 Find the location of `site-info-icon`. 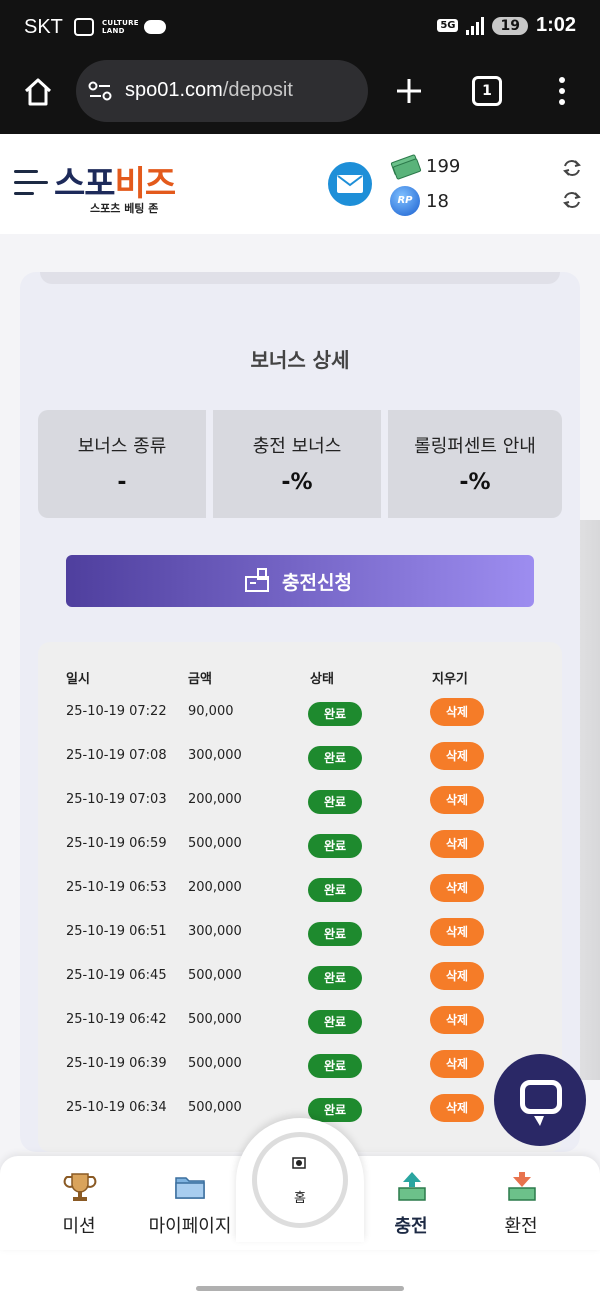

site-info-icon is located at coordinates (100, 91).